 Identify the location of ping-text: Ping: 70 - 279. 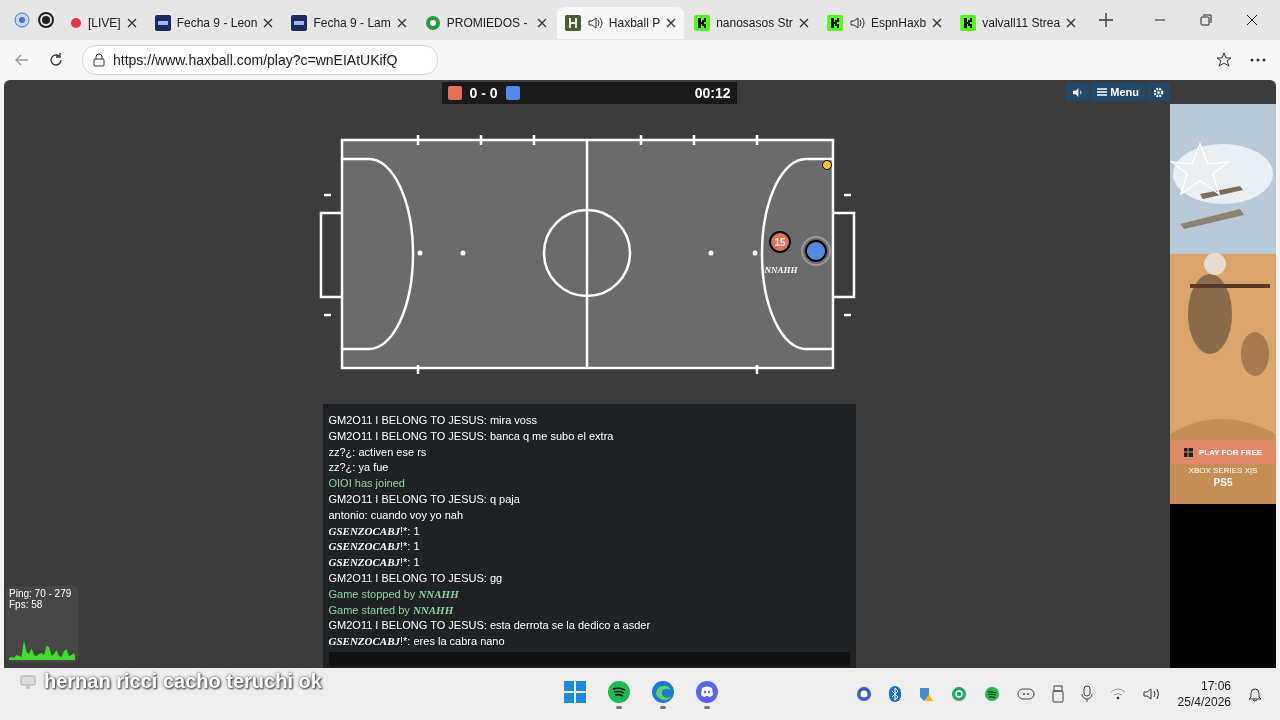
(41, 593).